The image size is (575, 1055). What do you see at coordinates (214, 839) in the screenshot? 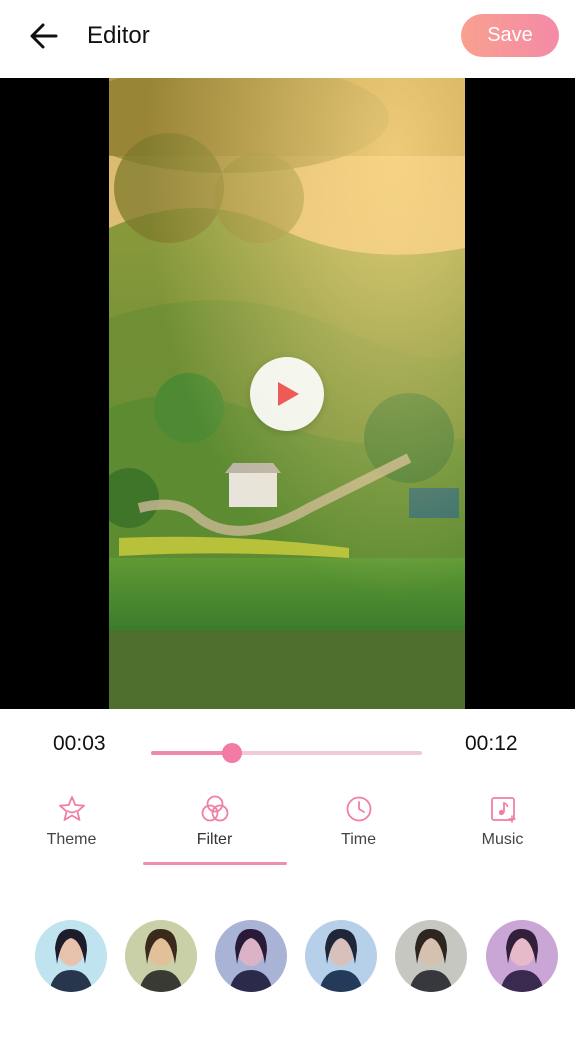
I see `tab-label: Filter` at bounding box center [214, 839].